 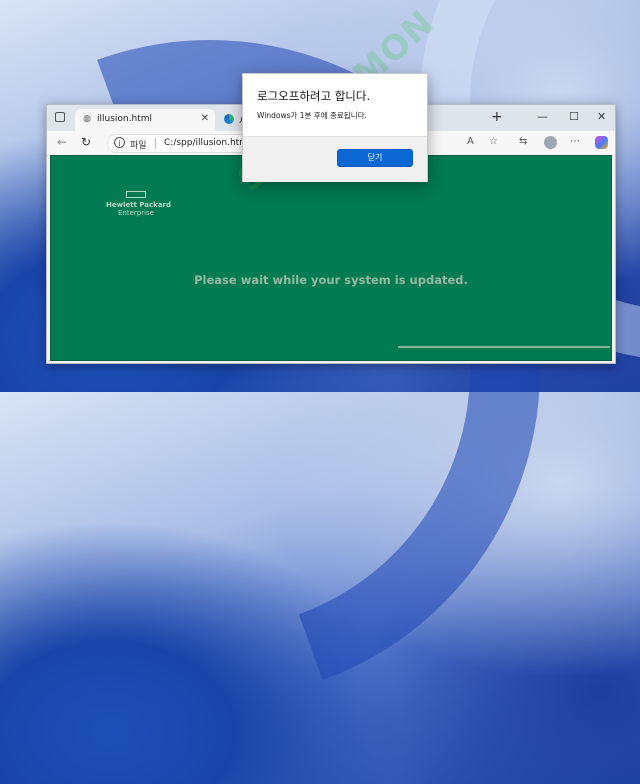 What do you see at coordinates (335, 159) in the screenshot?
I see `dialog-footer: 닫기` at bounding box center [335, 159].